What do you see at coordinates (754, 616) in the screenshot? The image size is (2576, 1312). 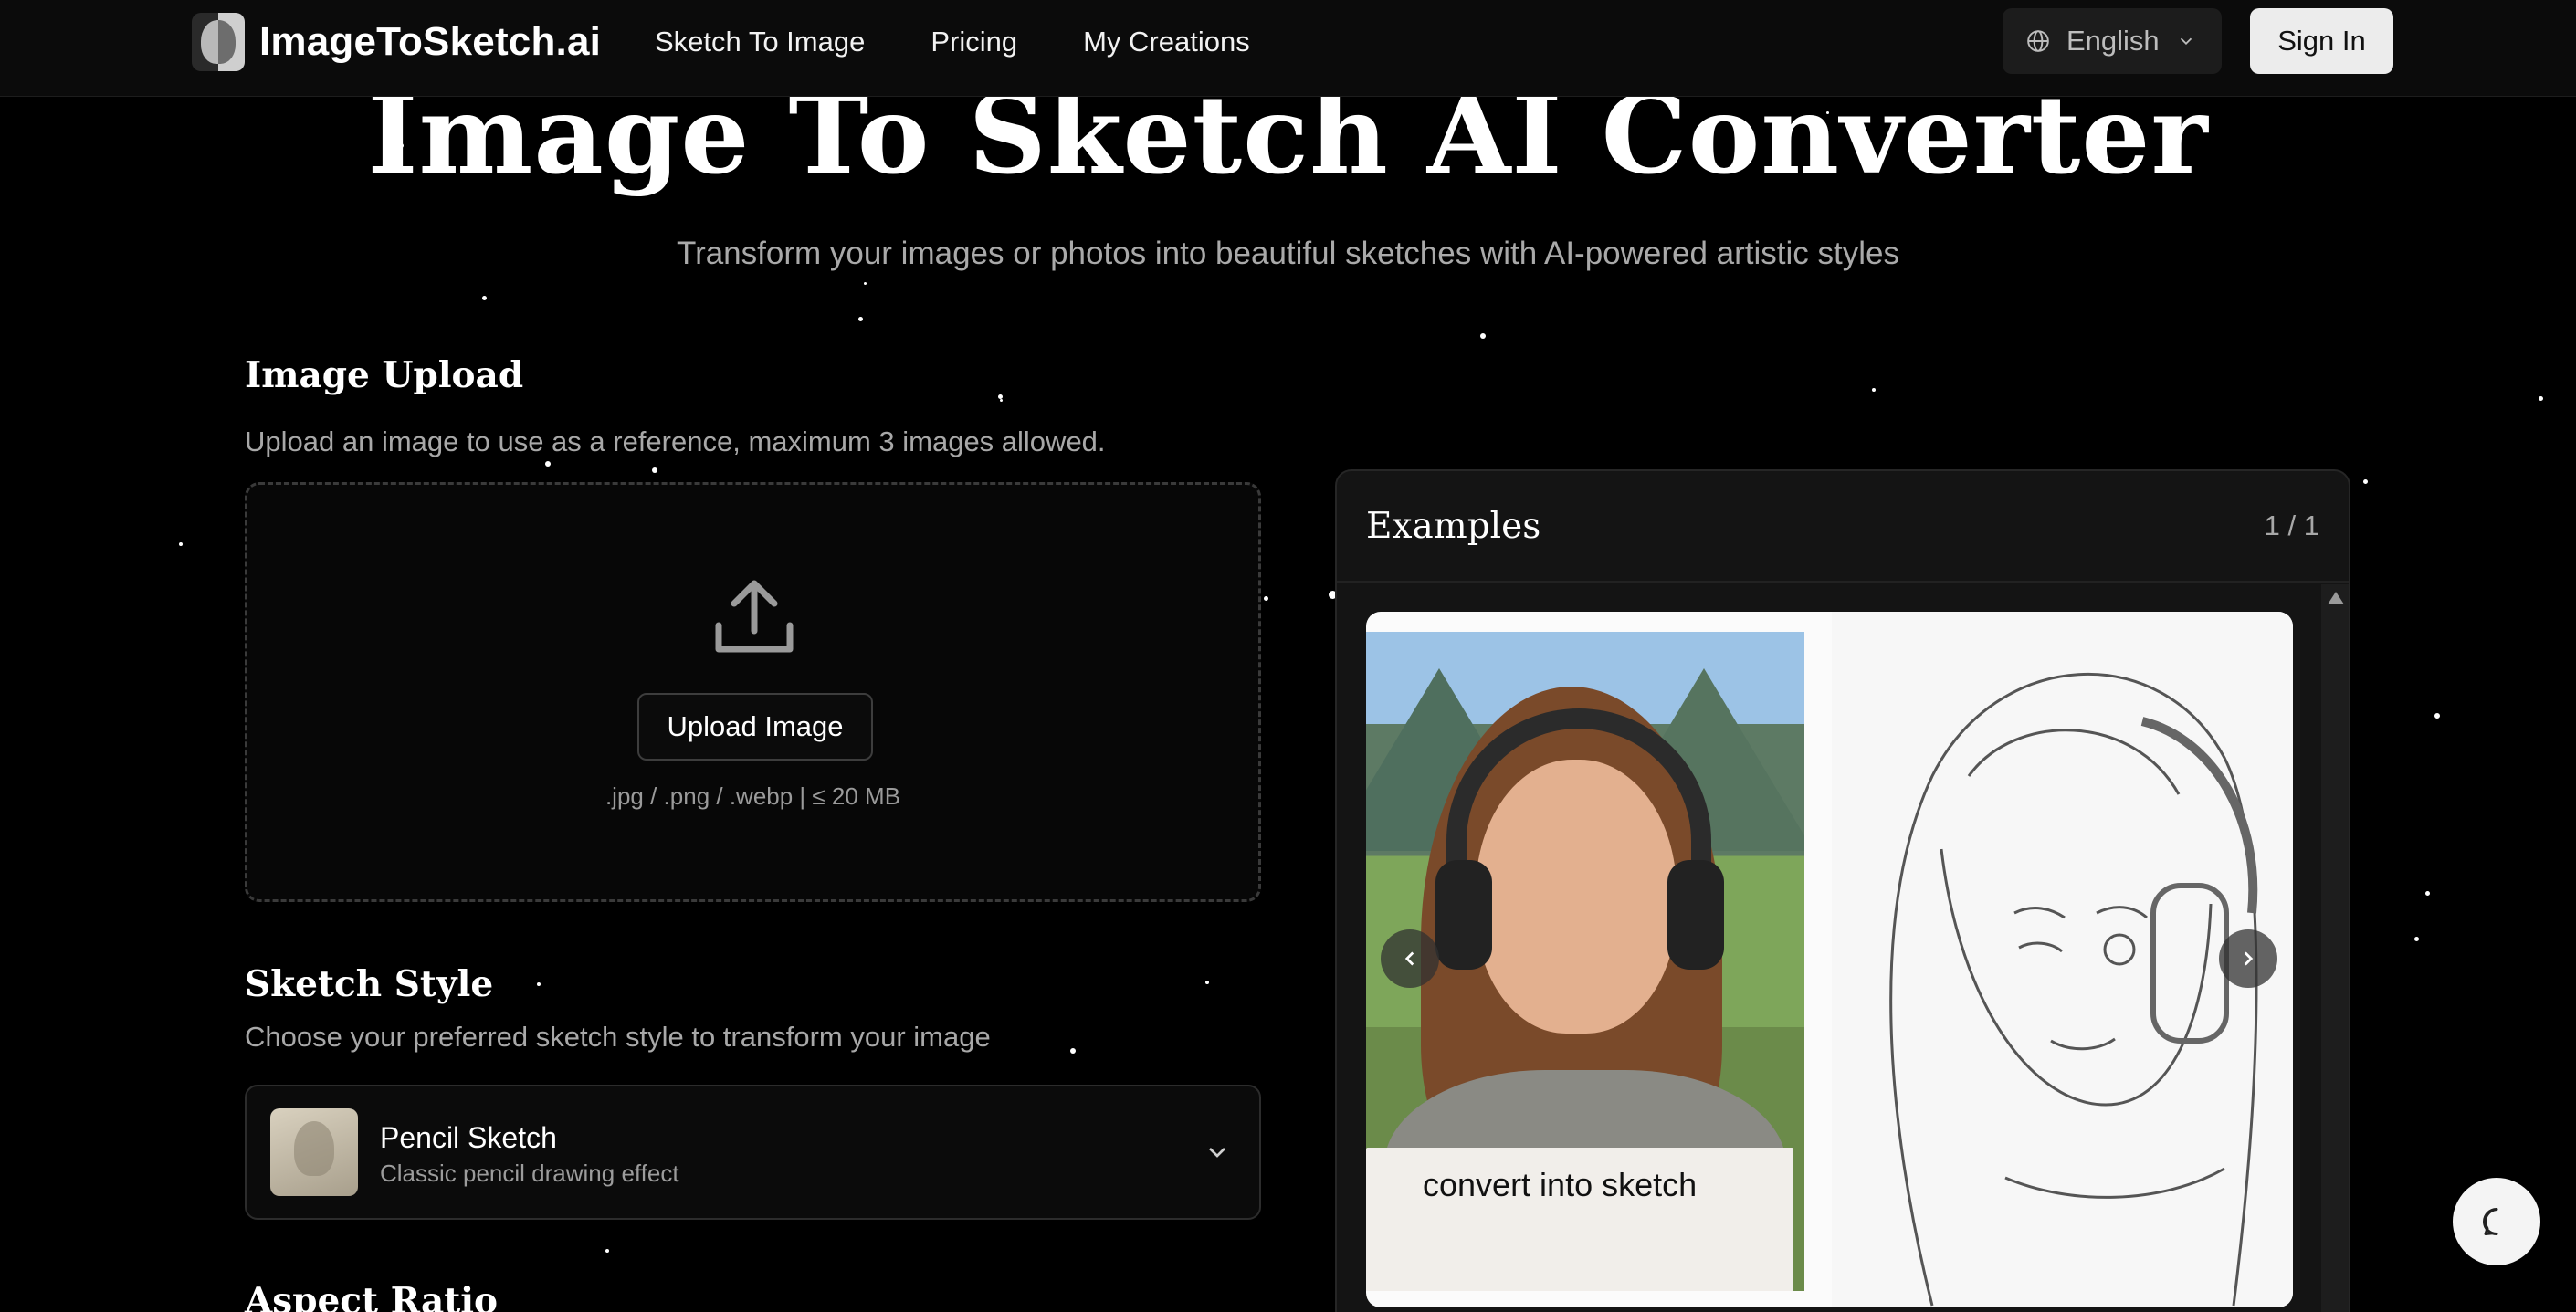 I see `upload-icon` at bounding box center [754, 616].